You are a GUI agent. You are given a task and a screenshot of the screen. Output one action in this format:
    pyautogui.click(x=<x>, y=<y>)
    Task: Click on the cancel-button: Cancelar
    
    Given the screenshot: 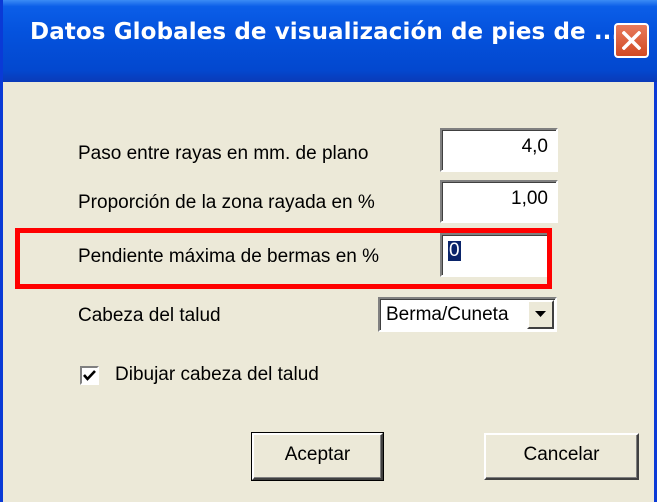 What is the action you would take?
    pyautogui.click(x=561, y=456)
    